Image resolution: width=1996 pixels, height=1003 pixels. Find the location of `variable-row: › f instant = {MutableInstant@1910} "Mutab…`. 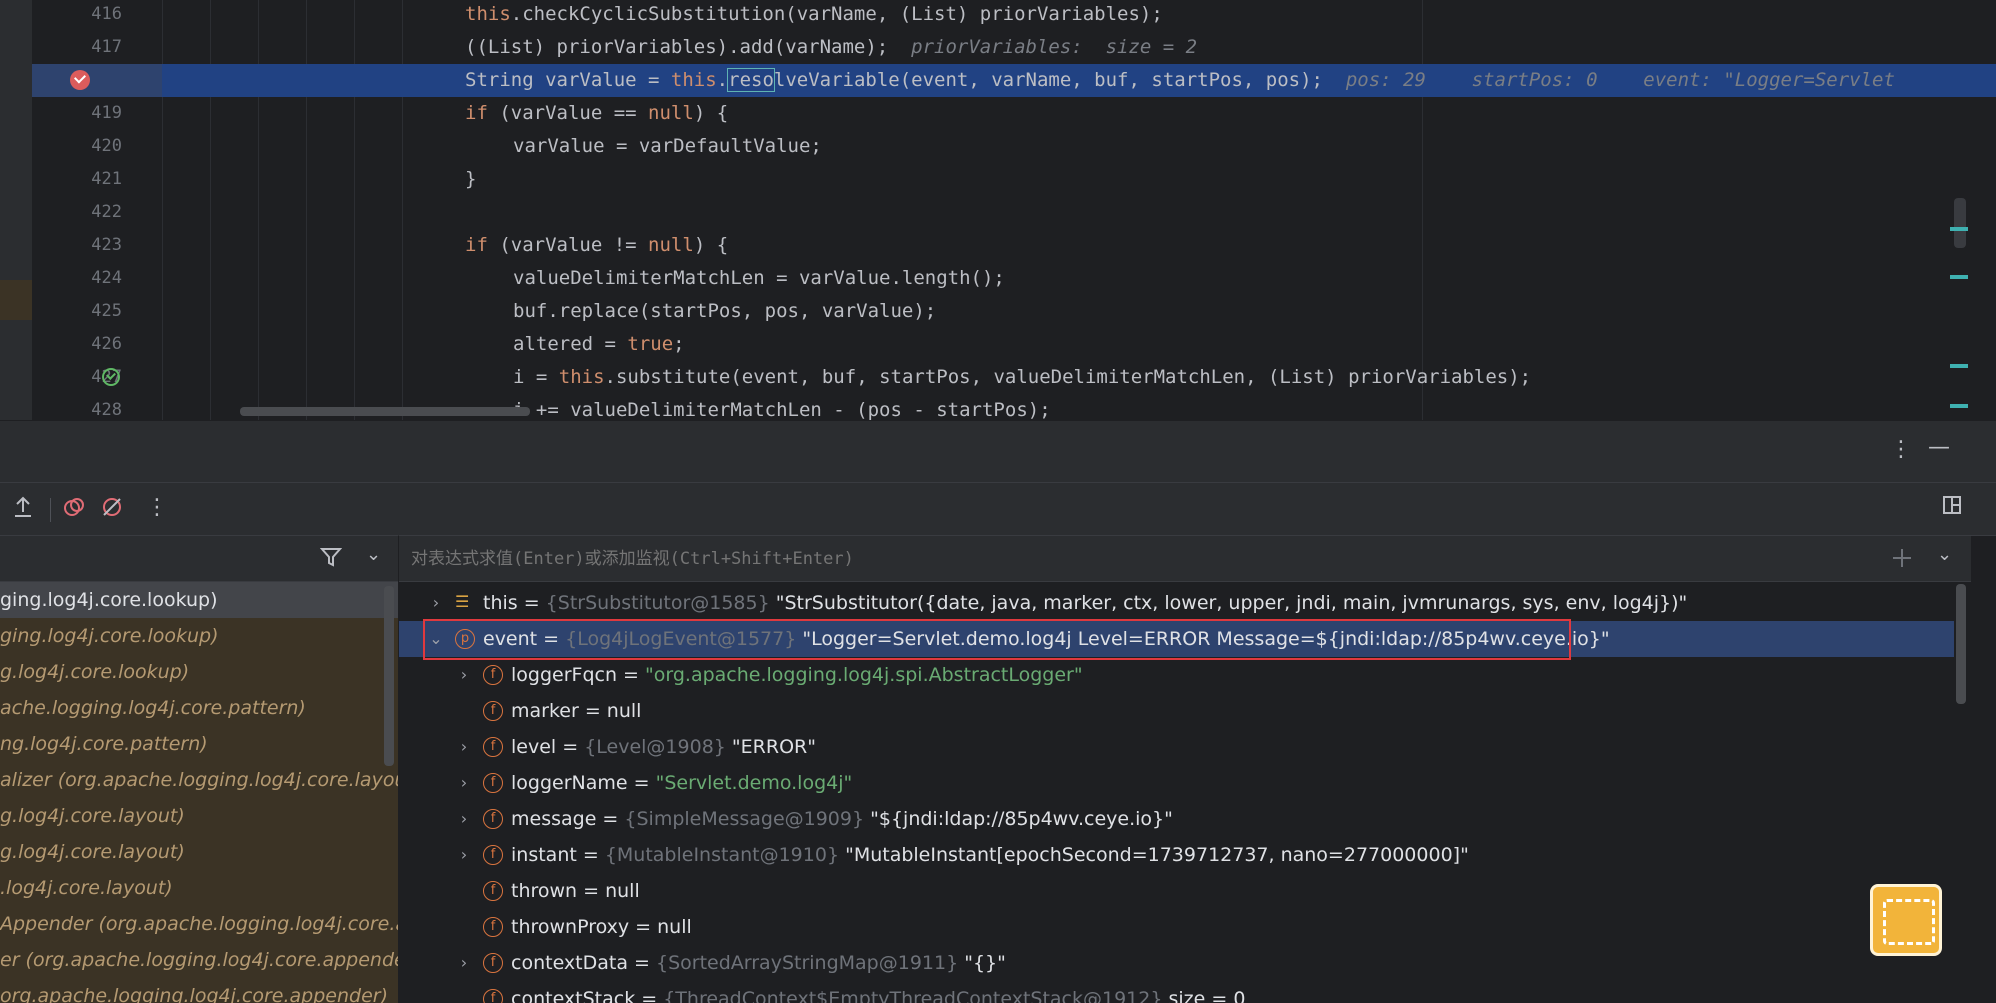

variable-row: › f instant = {MutableInstant@1910} "Mutab… is located at coordinates (1176, 855).